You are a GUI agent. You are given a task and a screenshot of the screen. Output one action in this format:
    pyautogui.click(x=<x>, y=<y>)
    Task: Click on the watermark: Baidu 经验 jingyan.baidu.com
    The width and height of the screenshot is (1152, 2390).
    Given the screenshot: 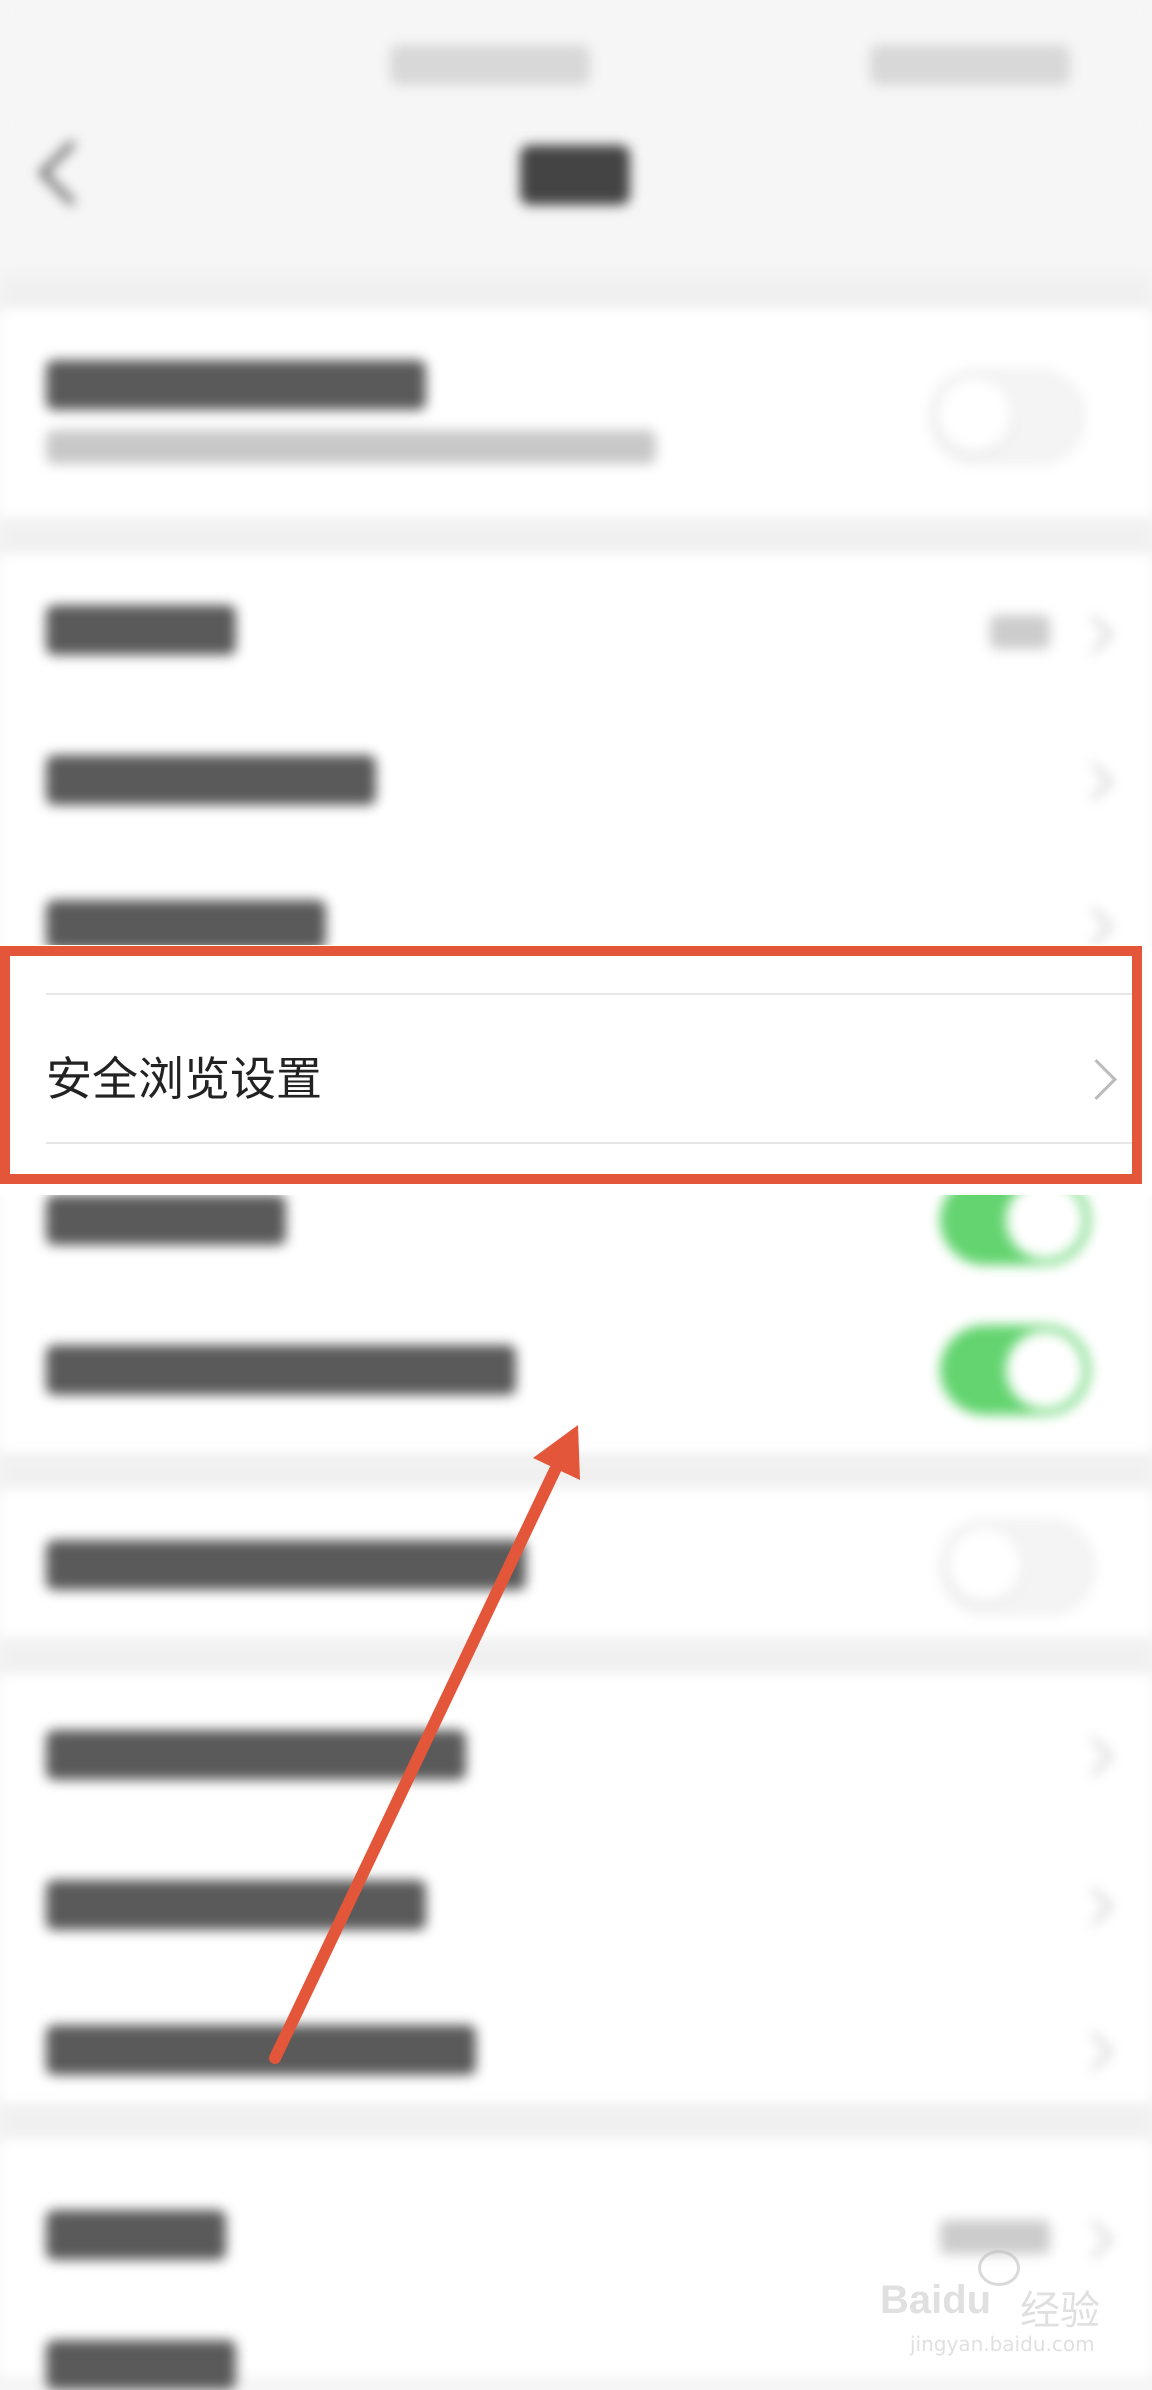 What is the action you would take?
    pyautogui.click(x=1000, y=2305)
    